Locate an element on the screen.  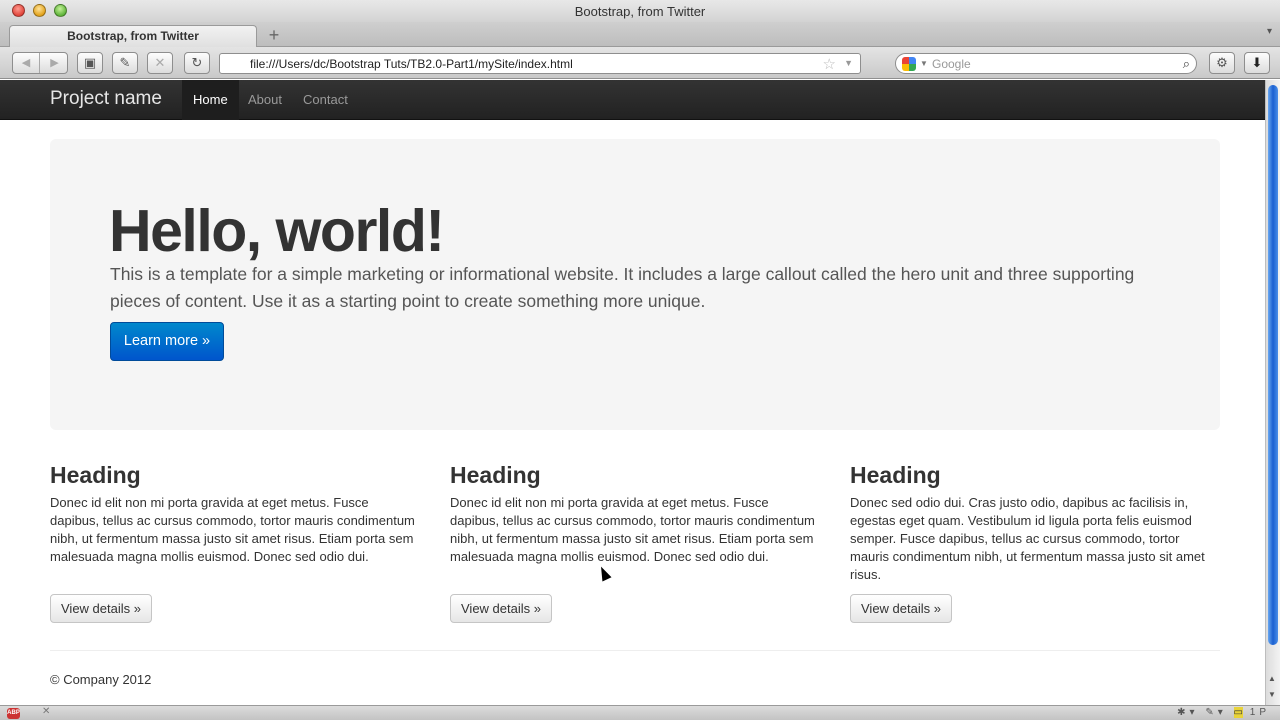
search-box: ▼ Google ⌕ is located at coordinates (1046, 63).